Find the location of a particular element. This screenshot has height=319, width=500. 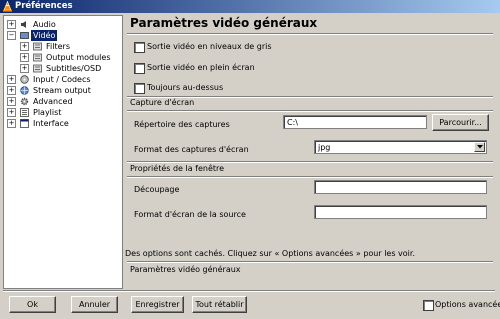

tree-item-label: Filters is located at coordinates (58, 46).